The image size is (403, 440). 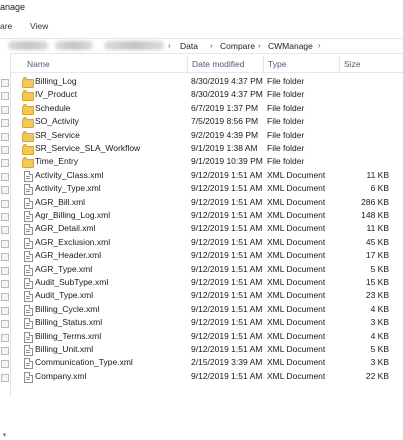 What do you see at coordinates (207, 135) in the screenshot?
I see `folder-row: SR_Service 9/2/2019 4:39 PM File folder` at bounding box center [207, 135].